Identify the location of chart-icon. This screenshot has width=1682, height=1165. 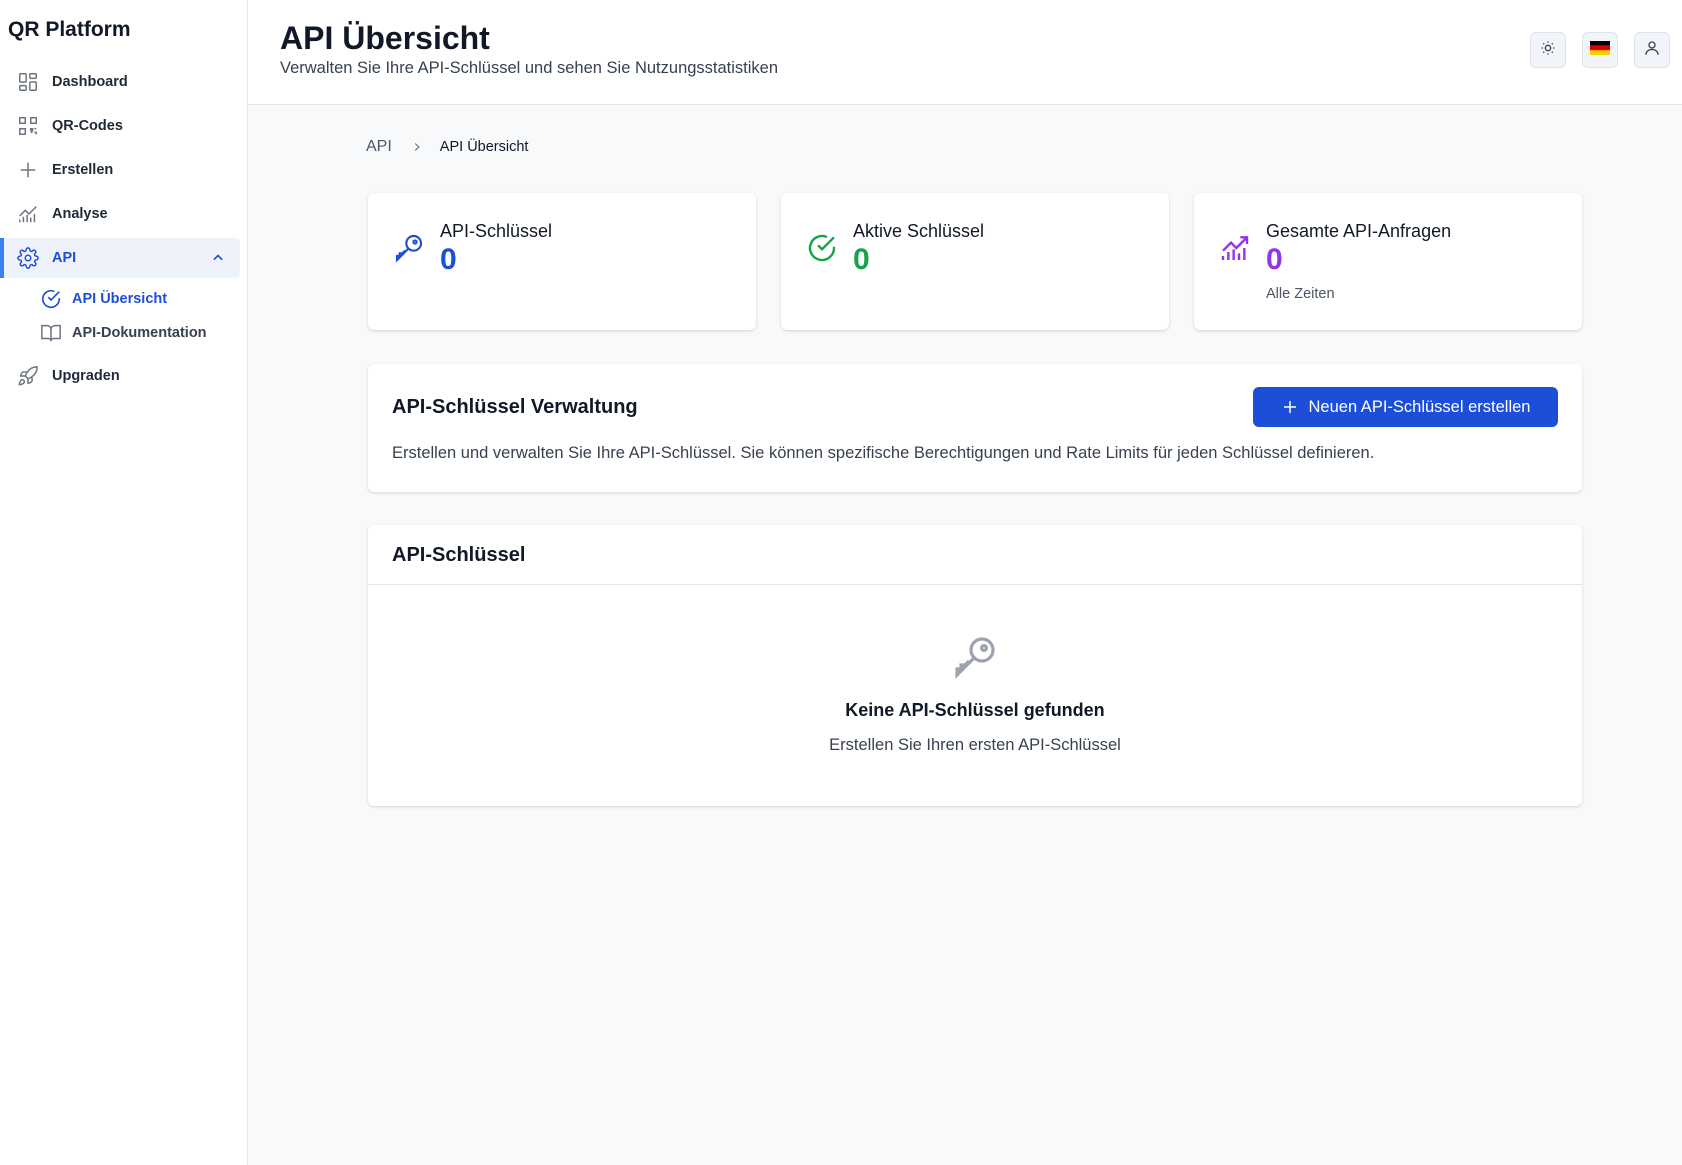
(28, 214).